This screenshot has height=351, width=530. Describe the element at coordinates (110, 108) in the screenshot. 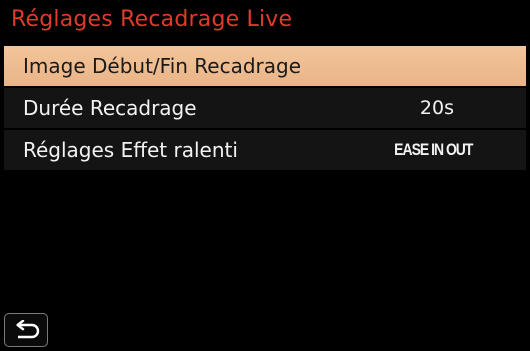

I see `menu-item-label: Durée Recadrage` at that location.